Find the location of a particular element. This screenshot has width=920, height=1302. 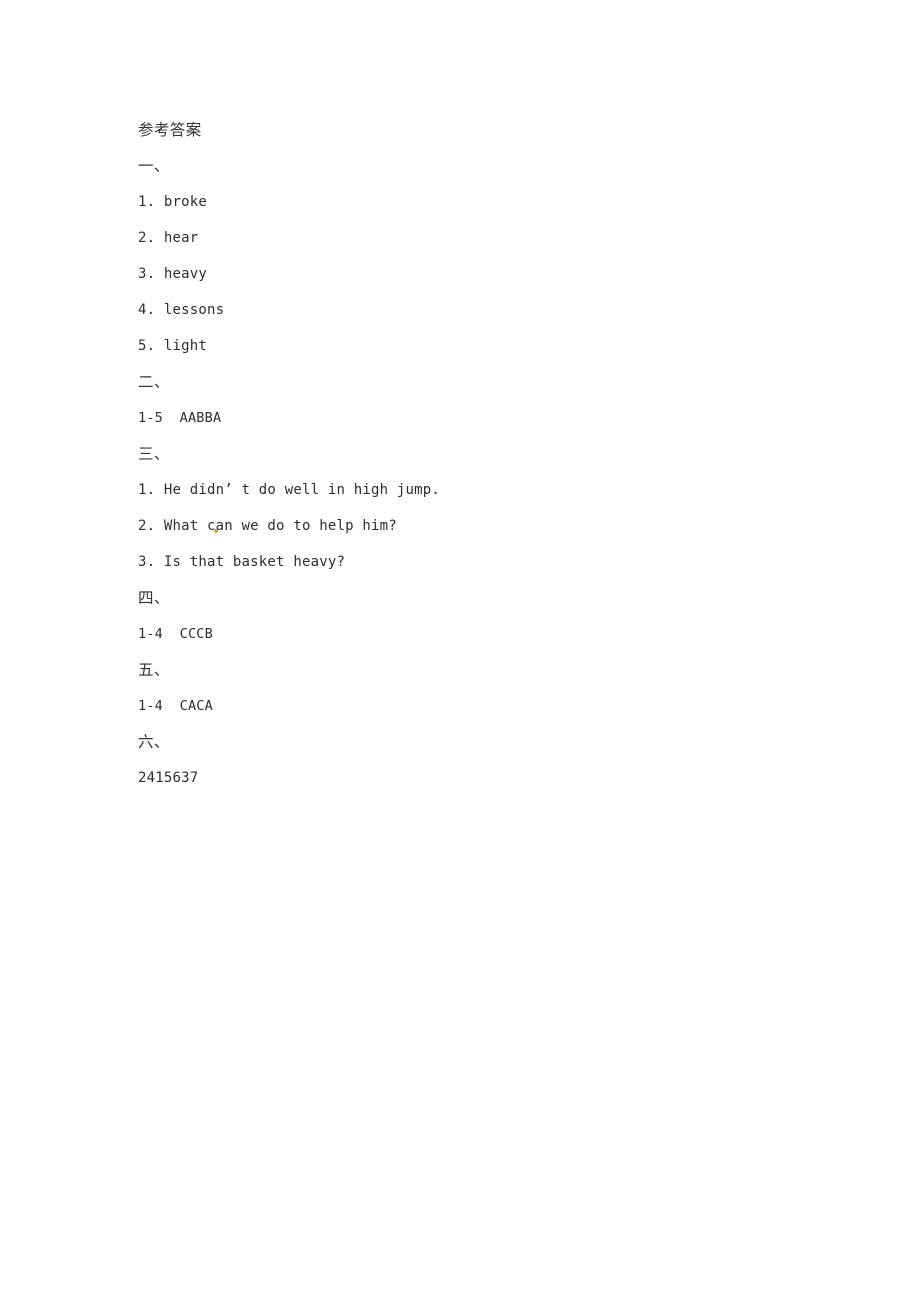

answer-line: 1. He didn’ t do well in high jump. is located at coordinates (289, 490).